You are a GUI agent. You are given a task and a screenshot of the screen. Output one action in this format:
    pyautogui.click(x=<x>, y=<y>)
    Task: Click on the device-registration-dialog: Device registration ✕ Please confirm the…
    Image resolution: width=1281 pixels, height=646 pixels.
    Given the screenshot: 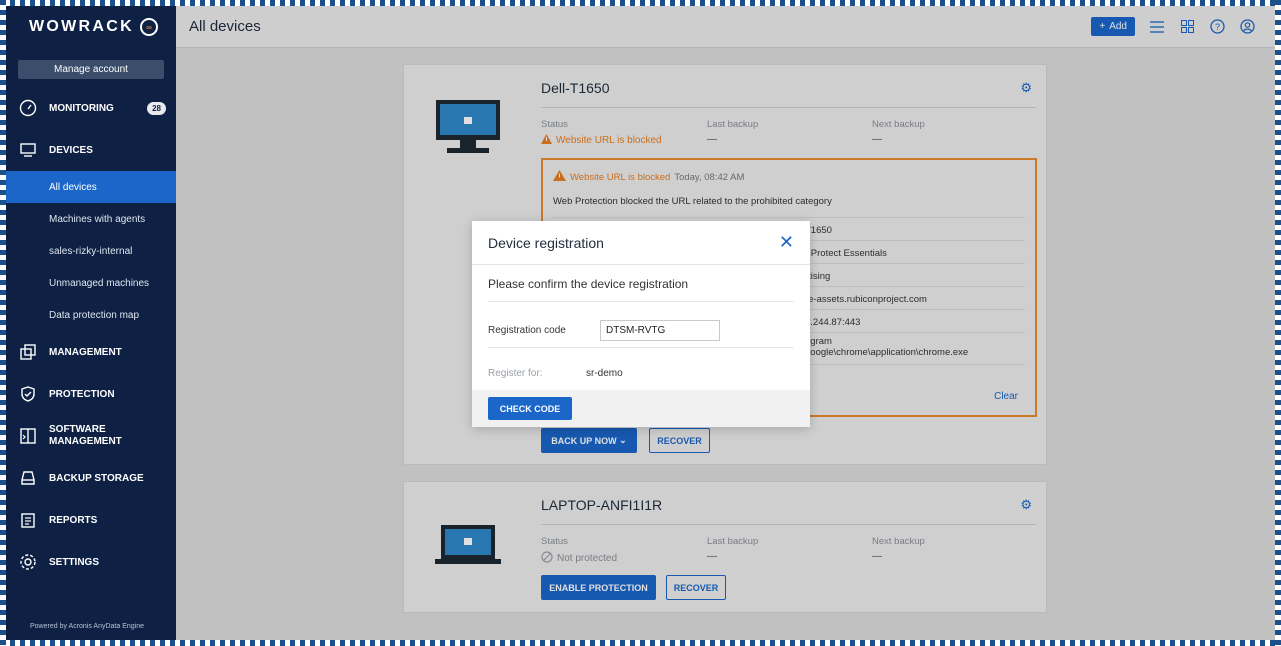 What is the action you would take?
    pyautogui.click(x=641, y=324)
    